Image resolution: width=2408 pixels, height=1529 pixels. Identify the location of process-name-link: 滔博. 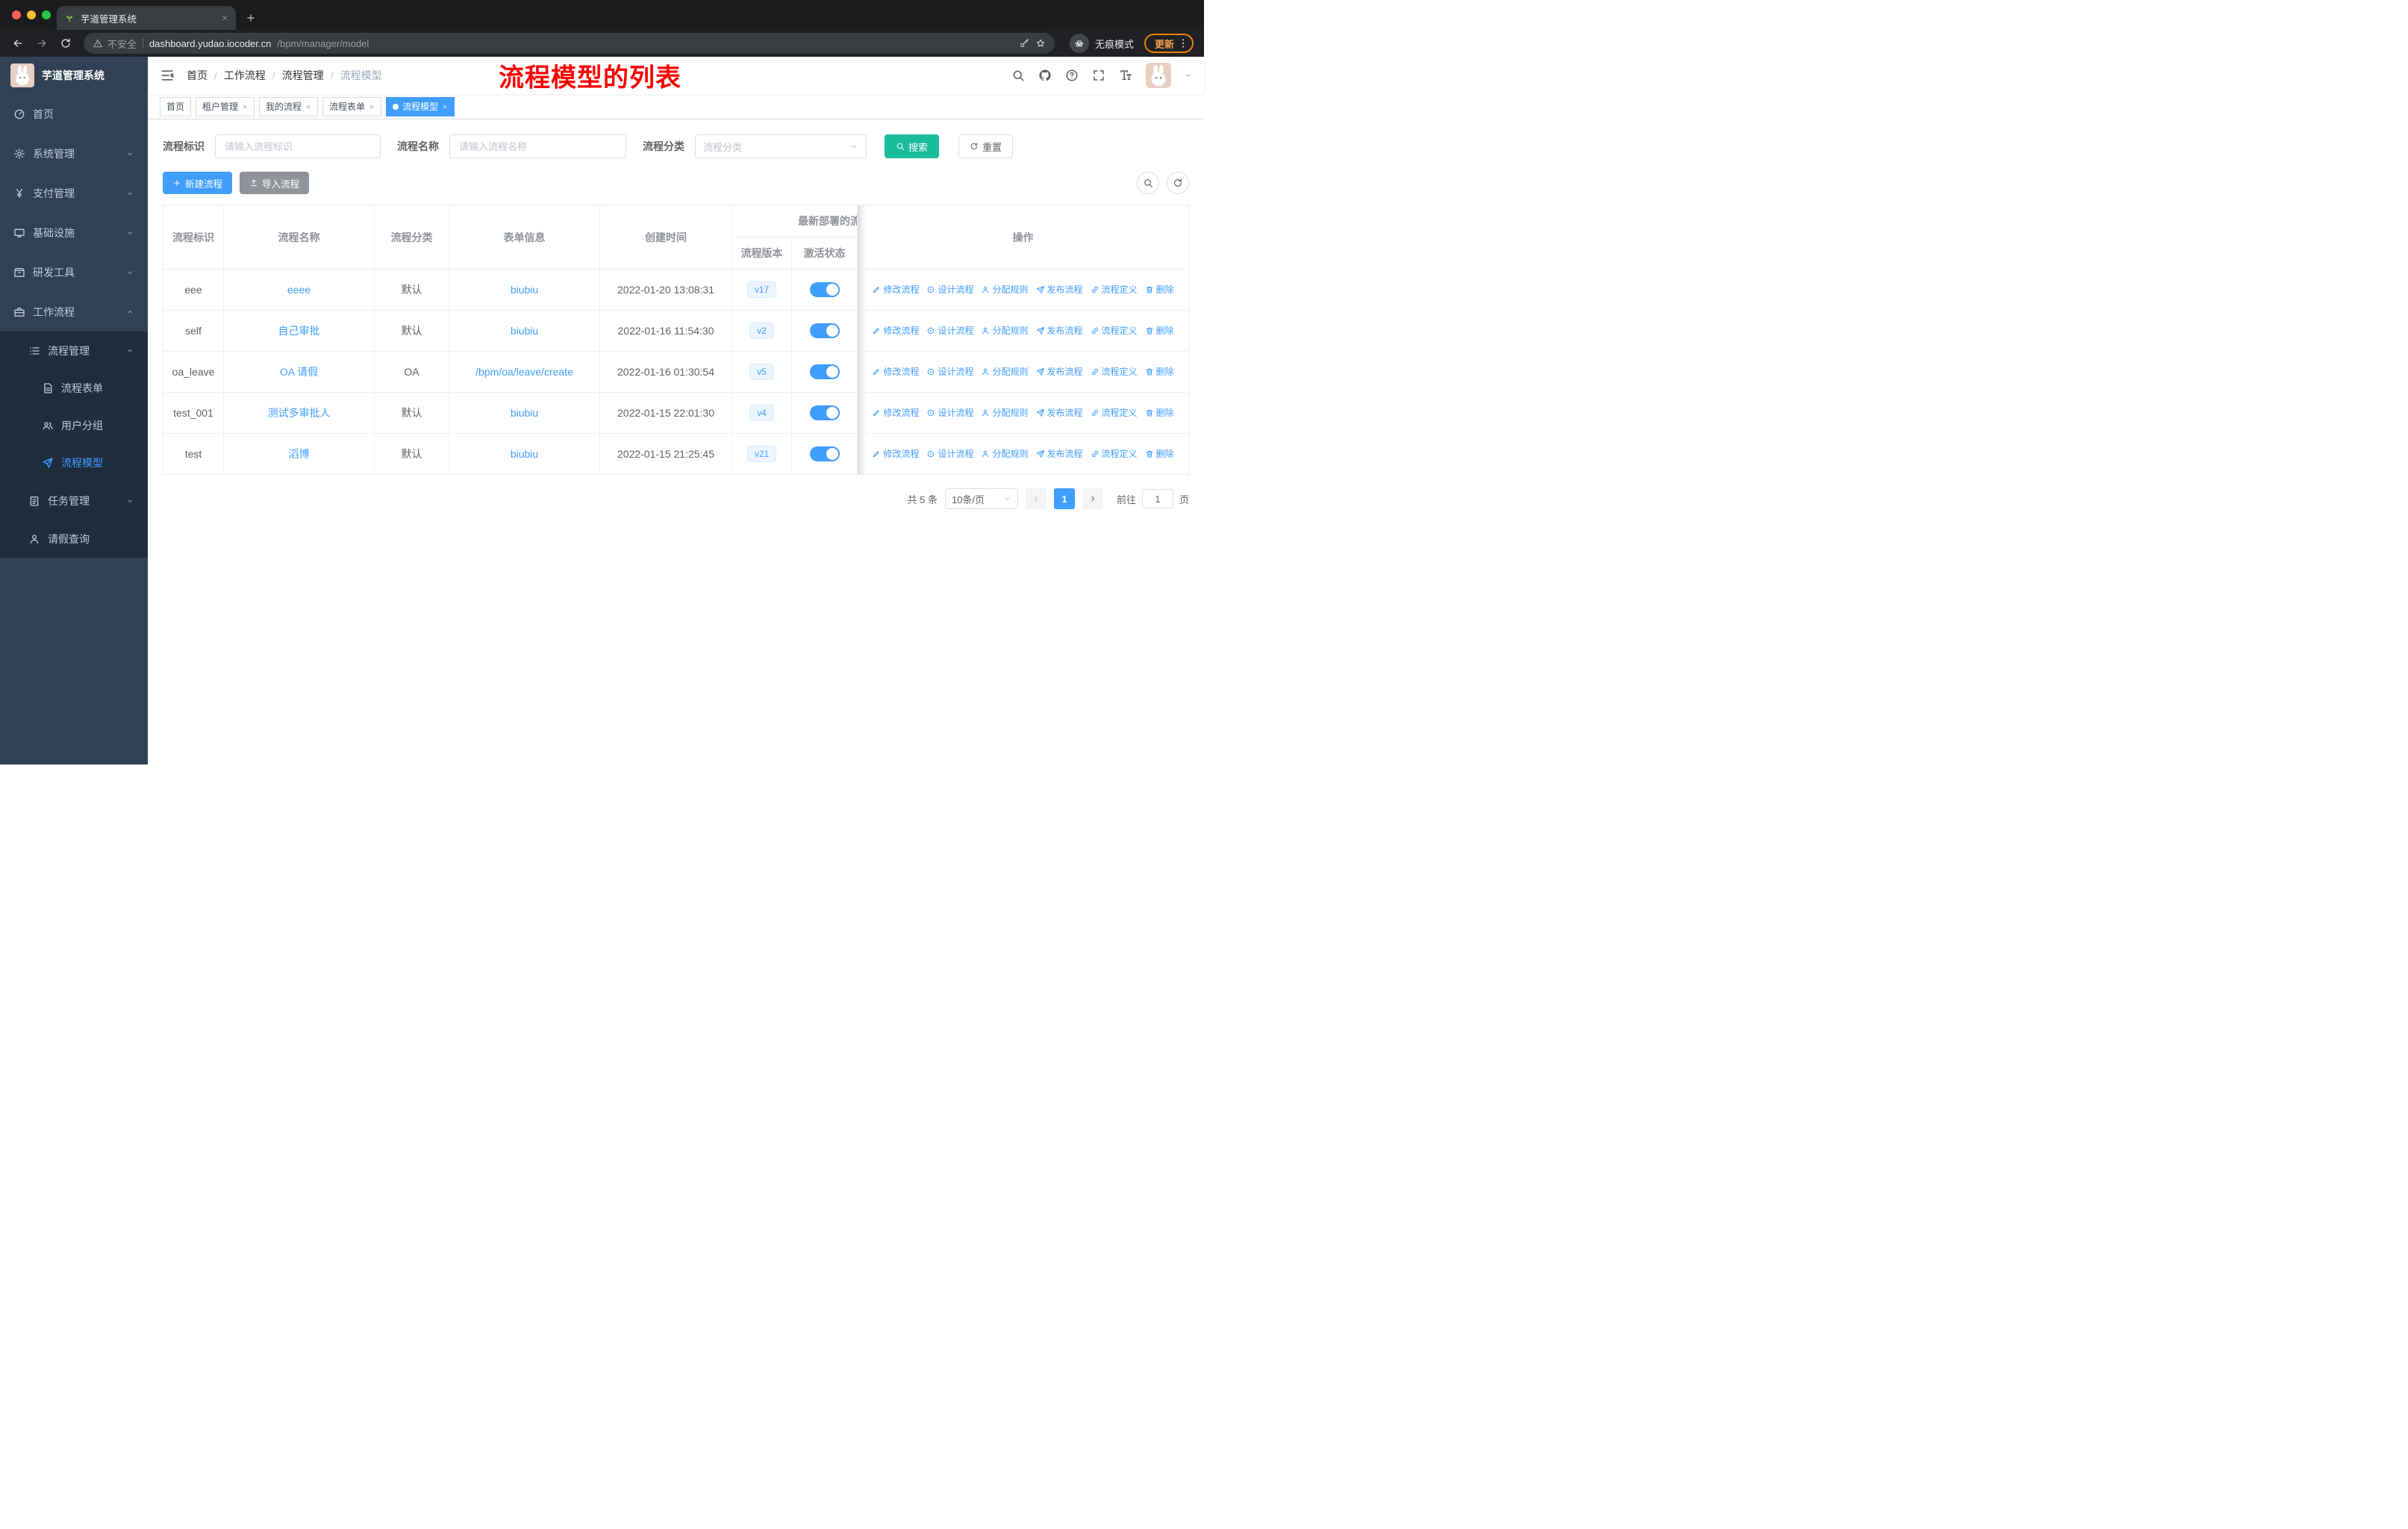
(299, 454).